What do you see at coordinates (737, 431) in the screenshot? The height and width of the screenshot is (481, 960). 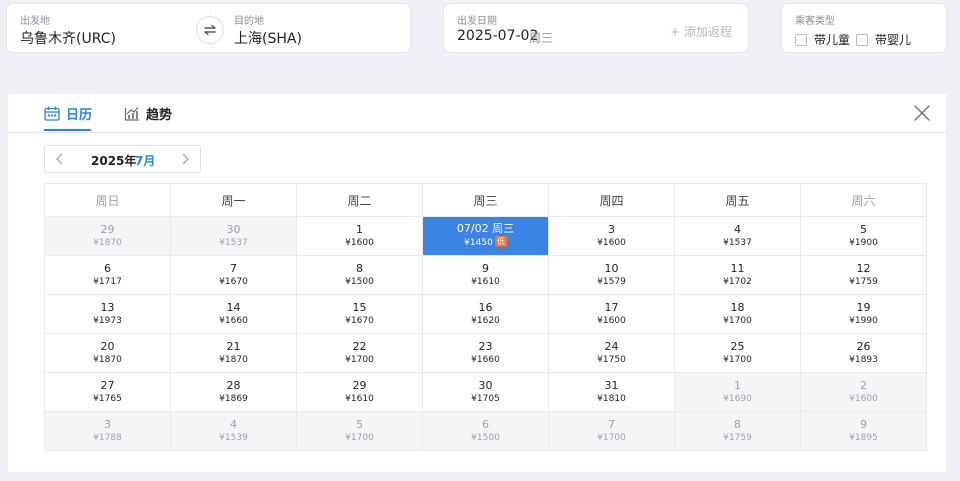 I see `calendar-day-cell: 8 ¥1759` at bounding box center [737, 431].